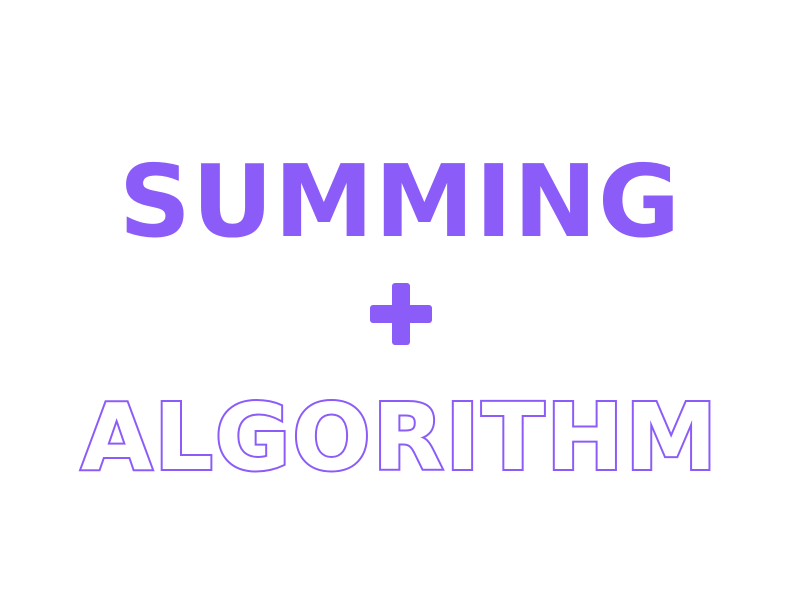 The width and height of the screenshot is (800, 600). I want to click on title-line-algorithm: ALGORITHM, so click(399, 437).